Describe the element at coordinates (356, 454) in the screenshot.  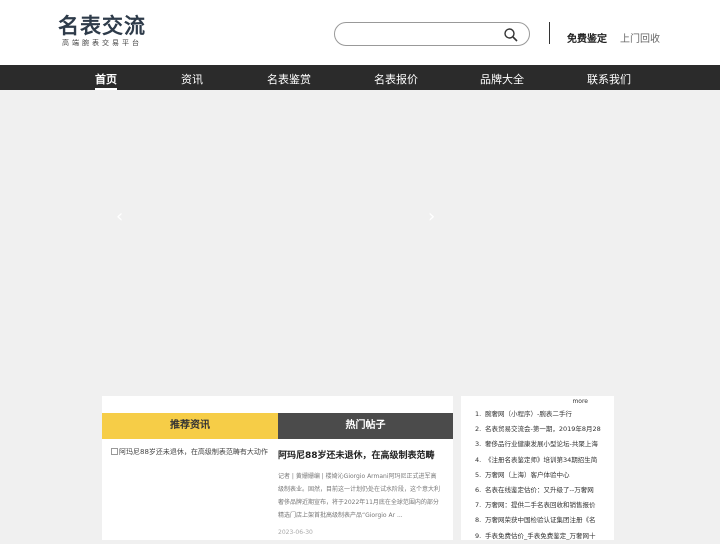
I see `article-title: 阿玛尼88岁还未退休，在高级制表范畴` at that location.